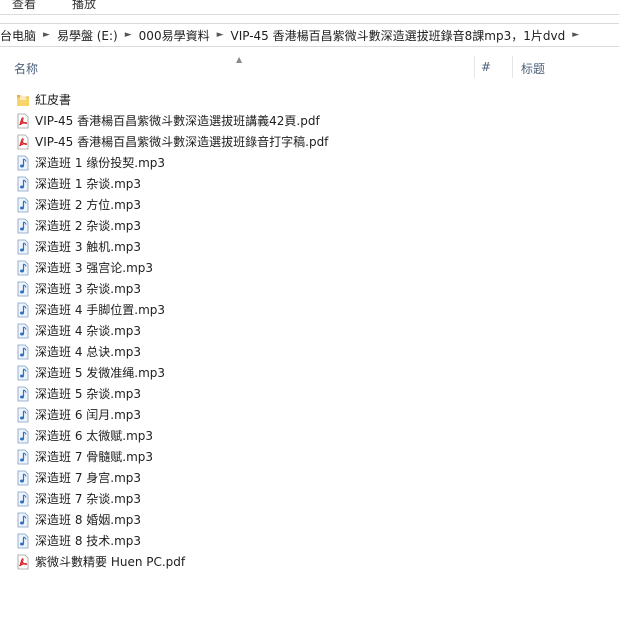 Image resolution: width=619 pixels, height=629 pixels. I want to click on file-name: 深造班 8 技术.mp3, so click(88, 541).